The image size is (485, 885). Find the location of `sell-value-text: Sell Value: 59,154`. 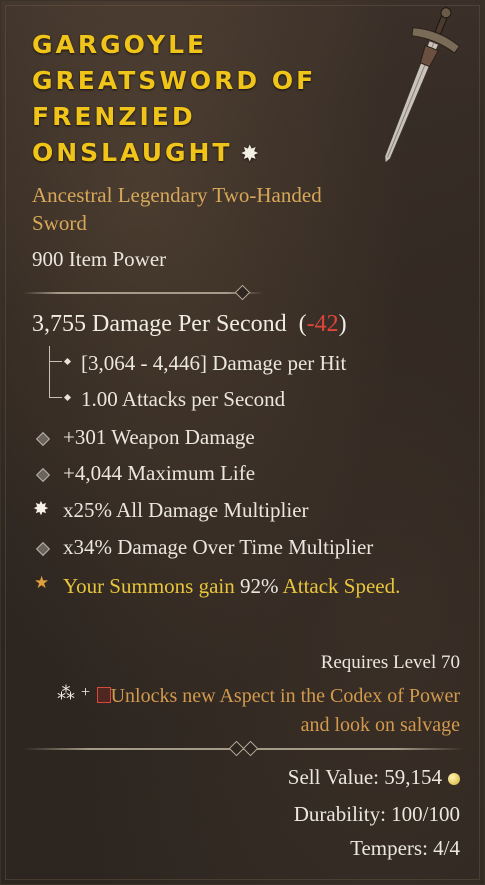

sell-value-text: Sell Value: 59,154 is located at coordinates (364, 777).